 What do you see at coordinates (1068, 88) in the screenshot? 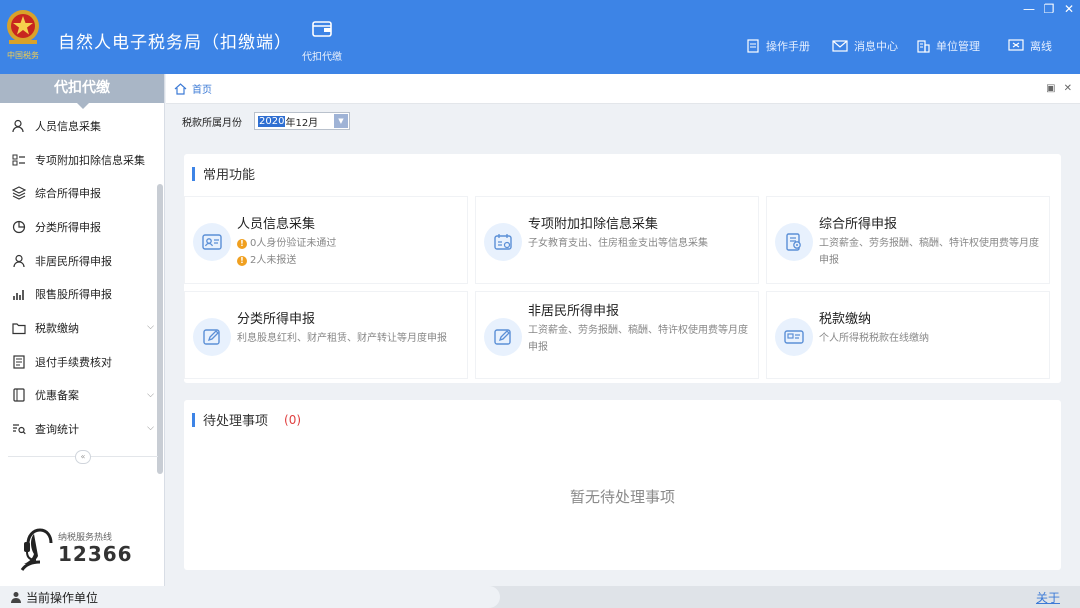
I see `close-tab-icon: ✕` at bounding box center [1068, 88].